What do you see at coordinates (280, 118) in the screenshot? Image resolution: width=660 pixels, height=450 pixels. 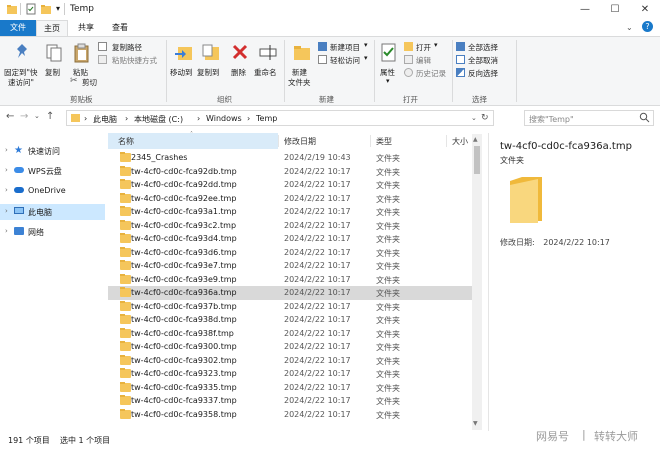 I see `address-bar: › 此电脑 › 本地磁盘 (C:) › Windows › Temp ⌄ ↻` at bounding box center [280, 118].